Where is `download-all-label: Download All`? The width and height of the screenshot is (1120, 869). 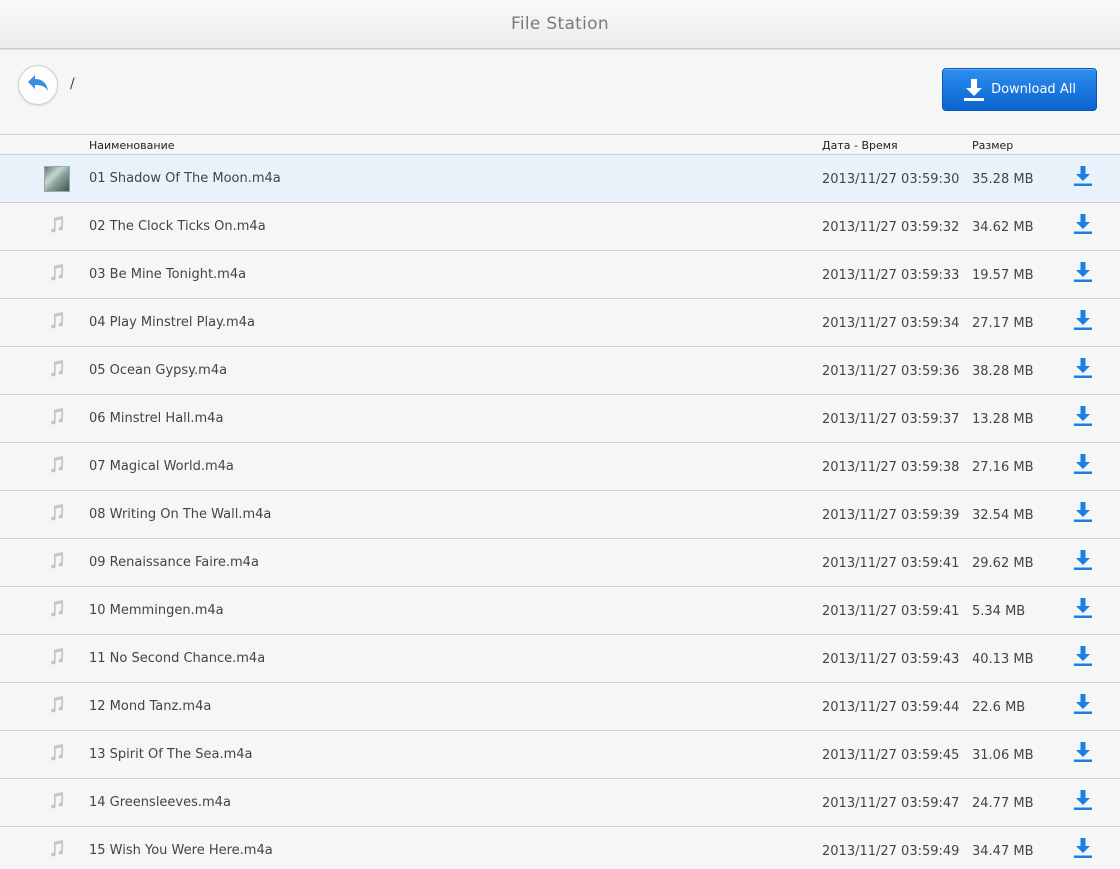
download-all-label: Download All is located at coordinates (1033, 89).